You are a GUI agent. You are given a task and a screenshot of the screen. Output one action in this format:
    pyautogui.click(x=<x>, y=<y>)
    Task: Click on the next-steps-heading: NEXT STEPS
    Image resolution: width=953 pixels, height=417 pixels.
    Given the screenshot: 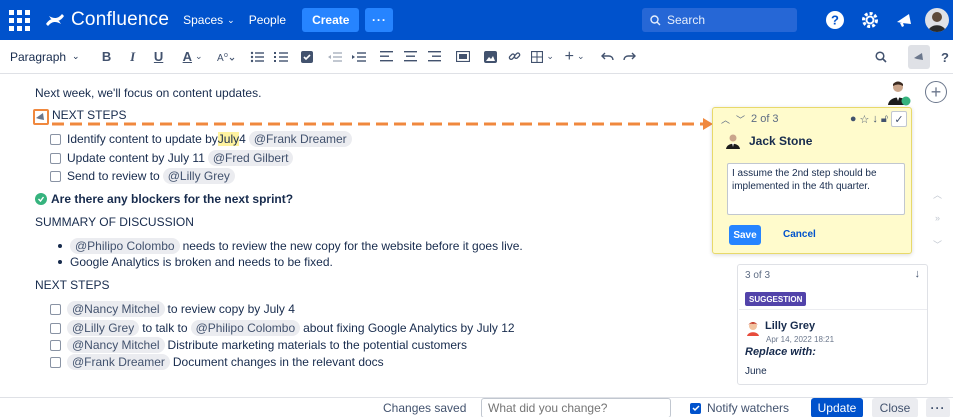 What is the action you would take?
    pyautogui.click(x=72, y=285)
    